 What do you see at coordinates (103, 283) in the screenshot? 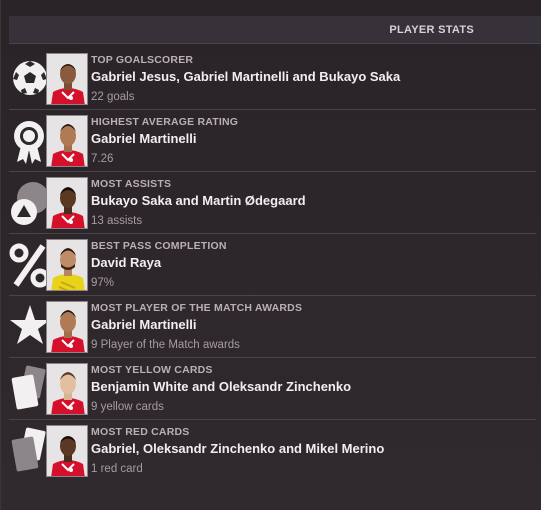
I see `stat-value: 97%` at bounding box center [103, 283].